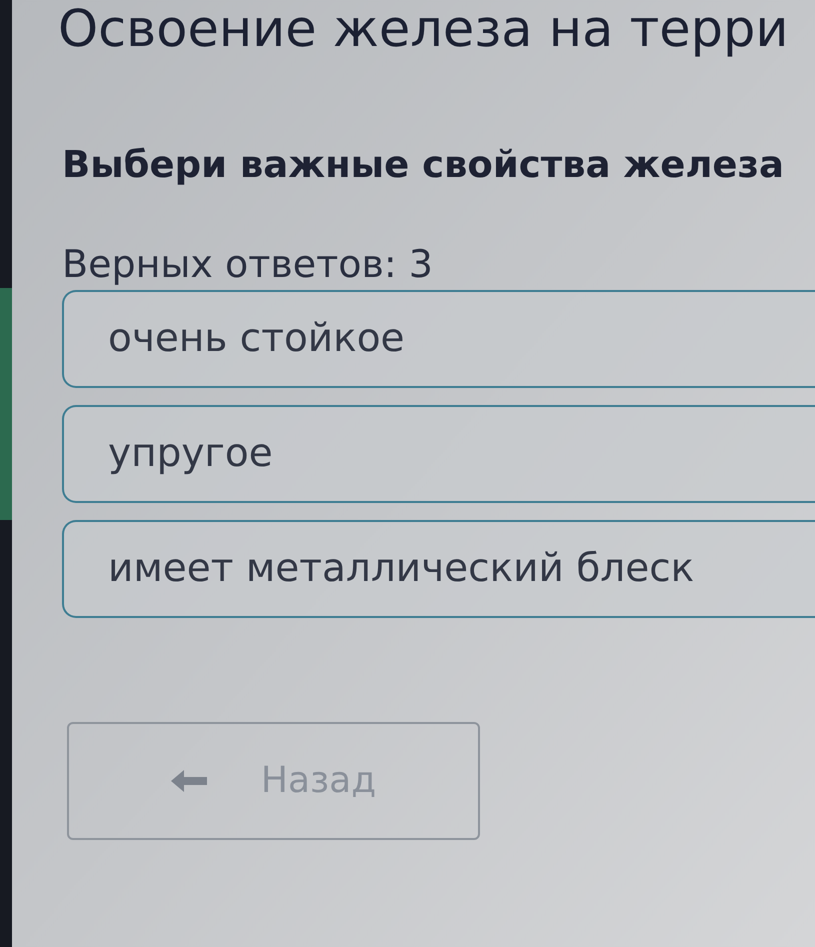  Describe the element at coordinates (423, 165) in the screenshot. I see `question-prompt: Выбери важные свойства железа` at that location.